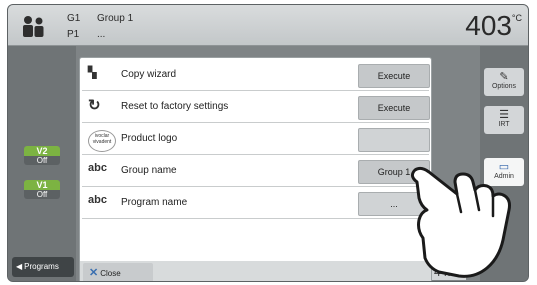 This screenshot has height=285, width=537. I want to click on v2-indicator: V2 Off, so click(42, 158).